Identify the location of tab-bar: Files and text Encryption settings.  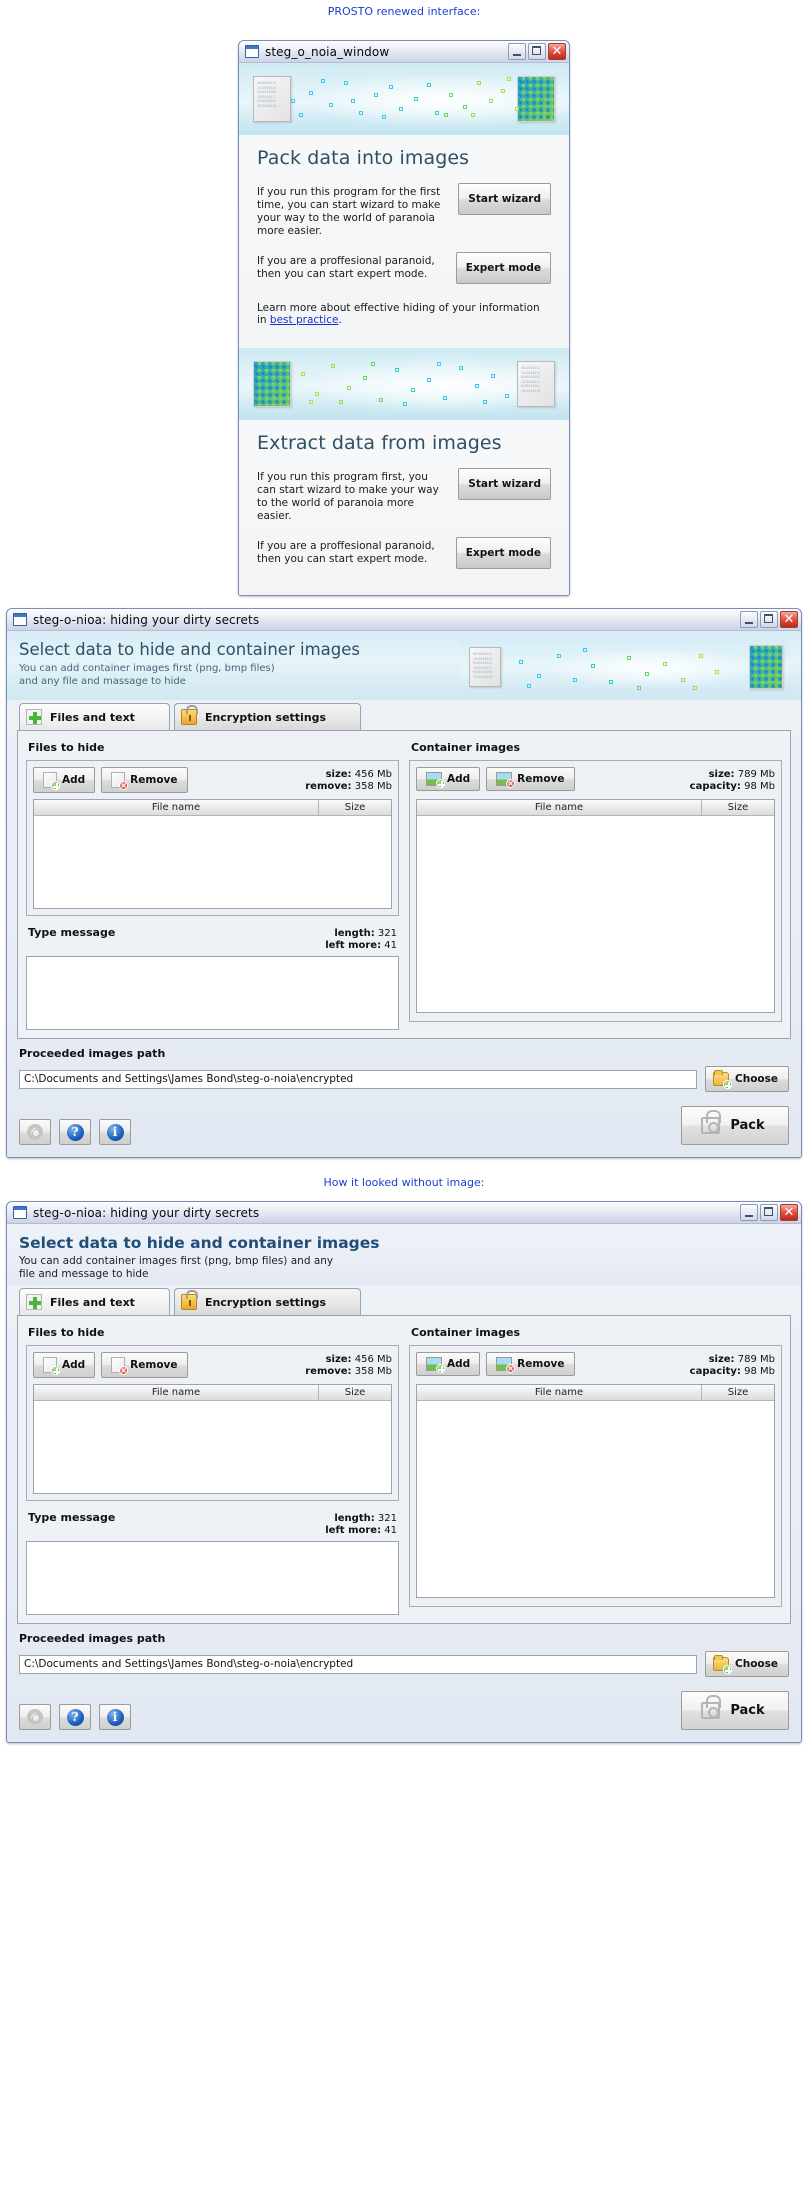
(404, 1300).